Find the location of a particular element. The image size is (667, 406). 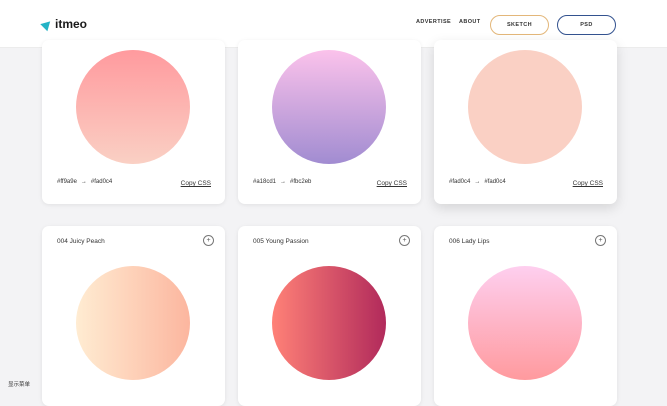

gradient-title: 004 Juicy Peach is located at coordinates (81, 241).